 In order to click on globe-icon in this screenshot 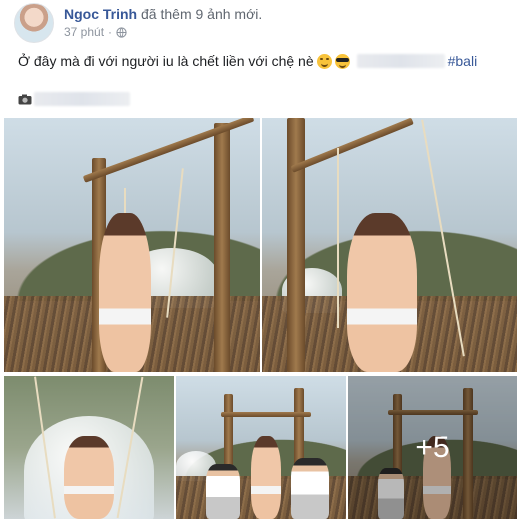, I will do `click(121, 32)`.